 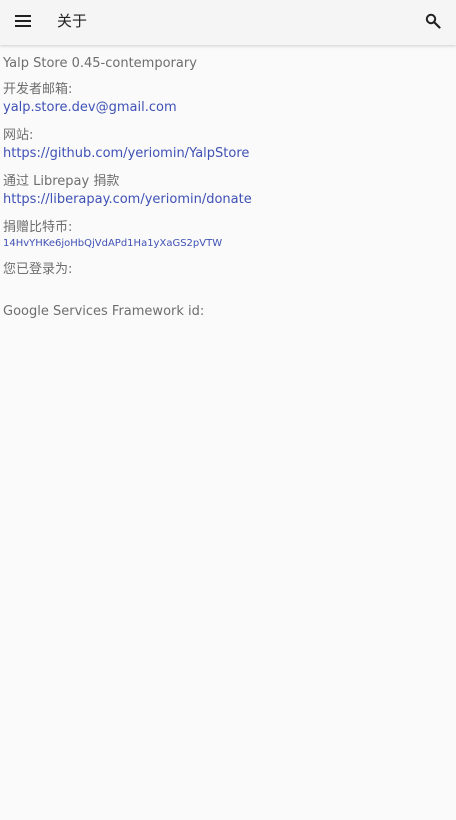 What do you see at coordinates (104, 311) in the screenshot?
I see `gsf-id-label: Google Services Framework id:` at bounding box center [104, 311].